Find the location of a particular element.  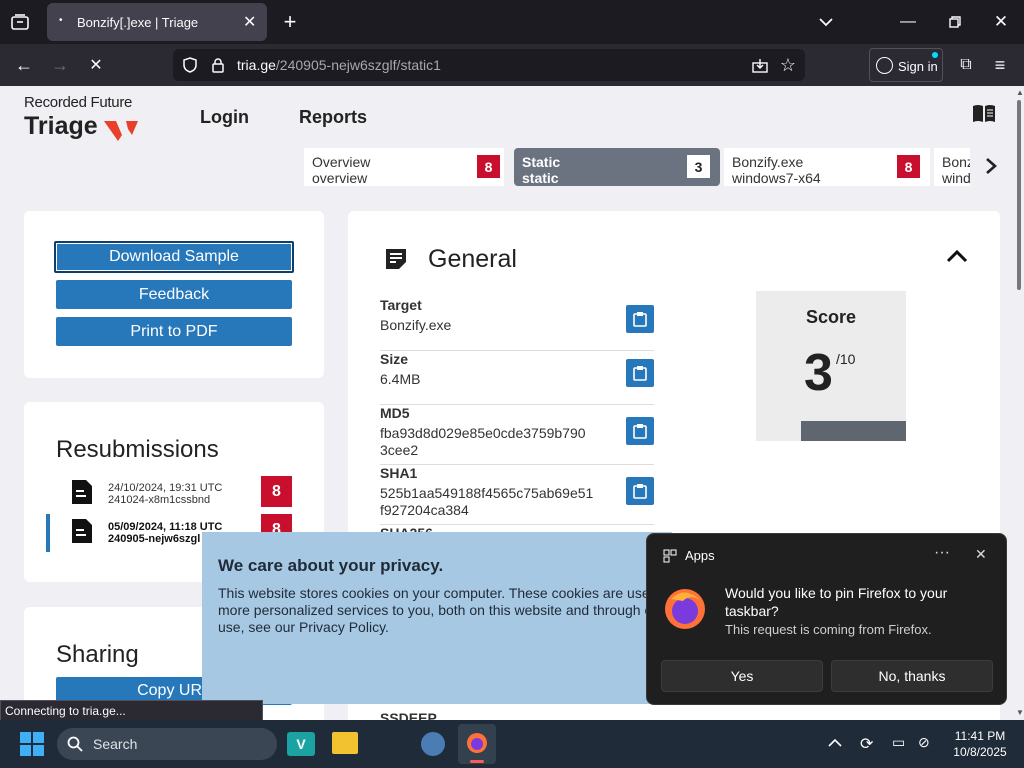

browser-tab-bar: • Bonzify[.]exe | Triage ✕ + — ✕ is located at coordinates (512, 22).